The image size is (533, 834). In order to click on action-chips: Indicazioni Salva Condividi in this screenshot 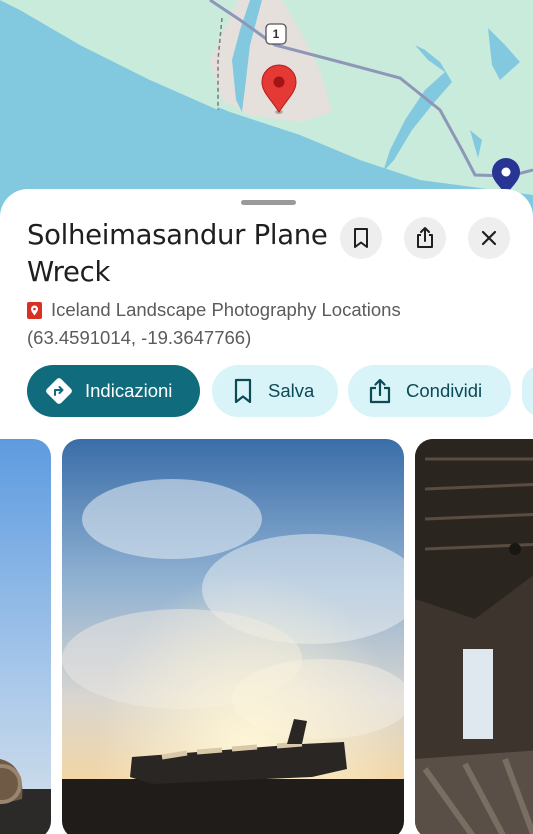, I will do `click(280, 391)`.